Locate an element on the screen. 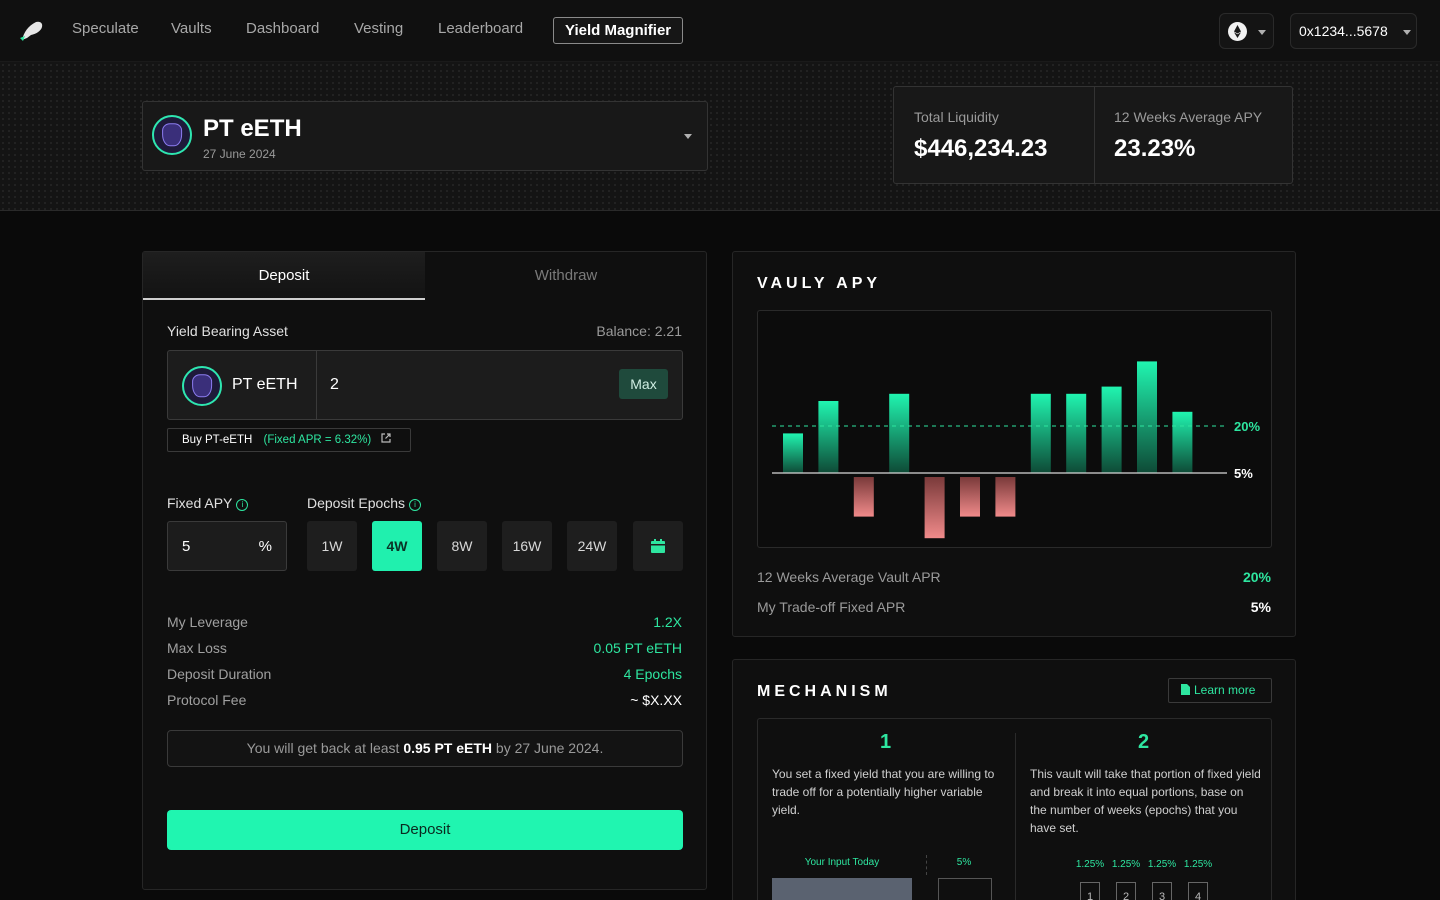 Image resolution: width=1440 pixels, height=900 pixels. deposit-duration-value: 4 Epochs is located at coordinates (652, 674).